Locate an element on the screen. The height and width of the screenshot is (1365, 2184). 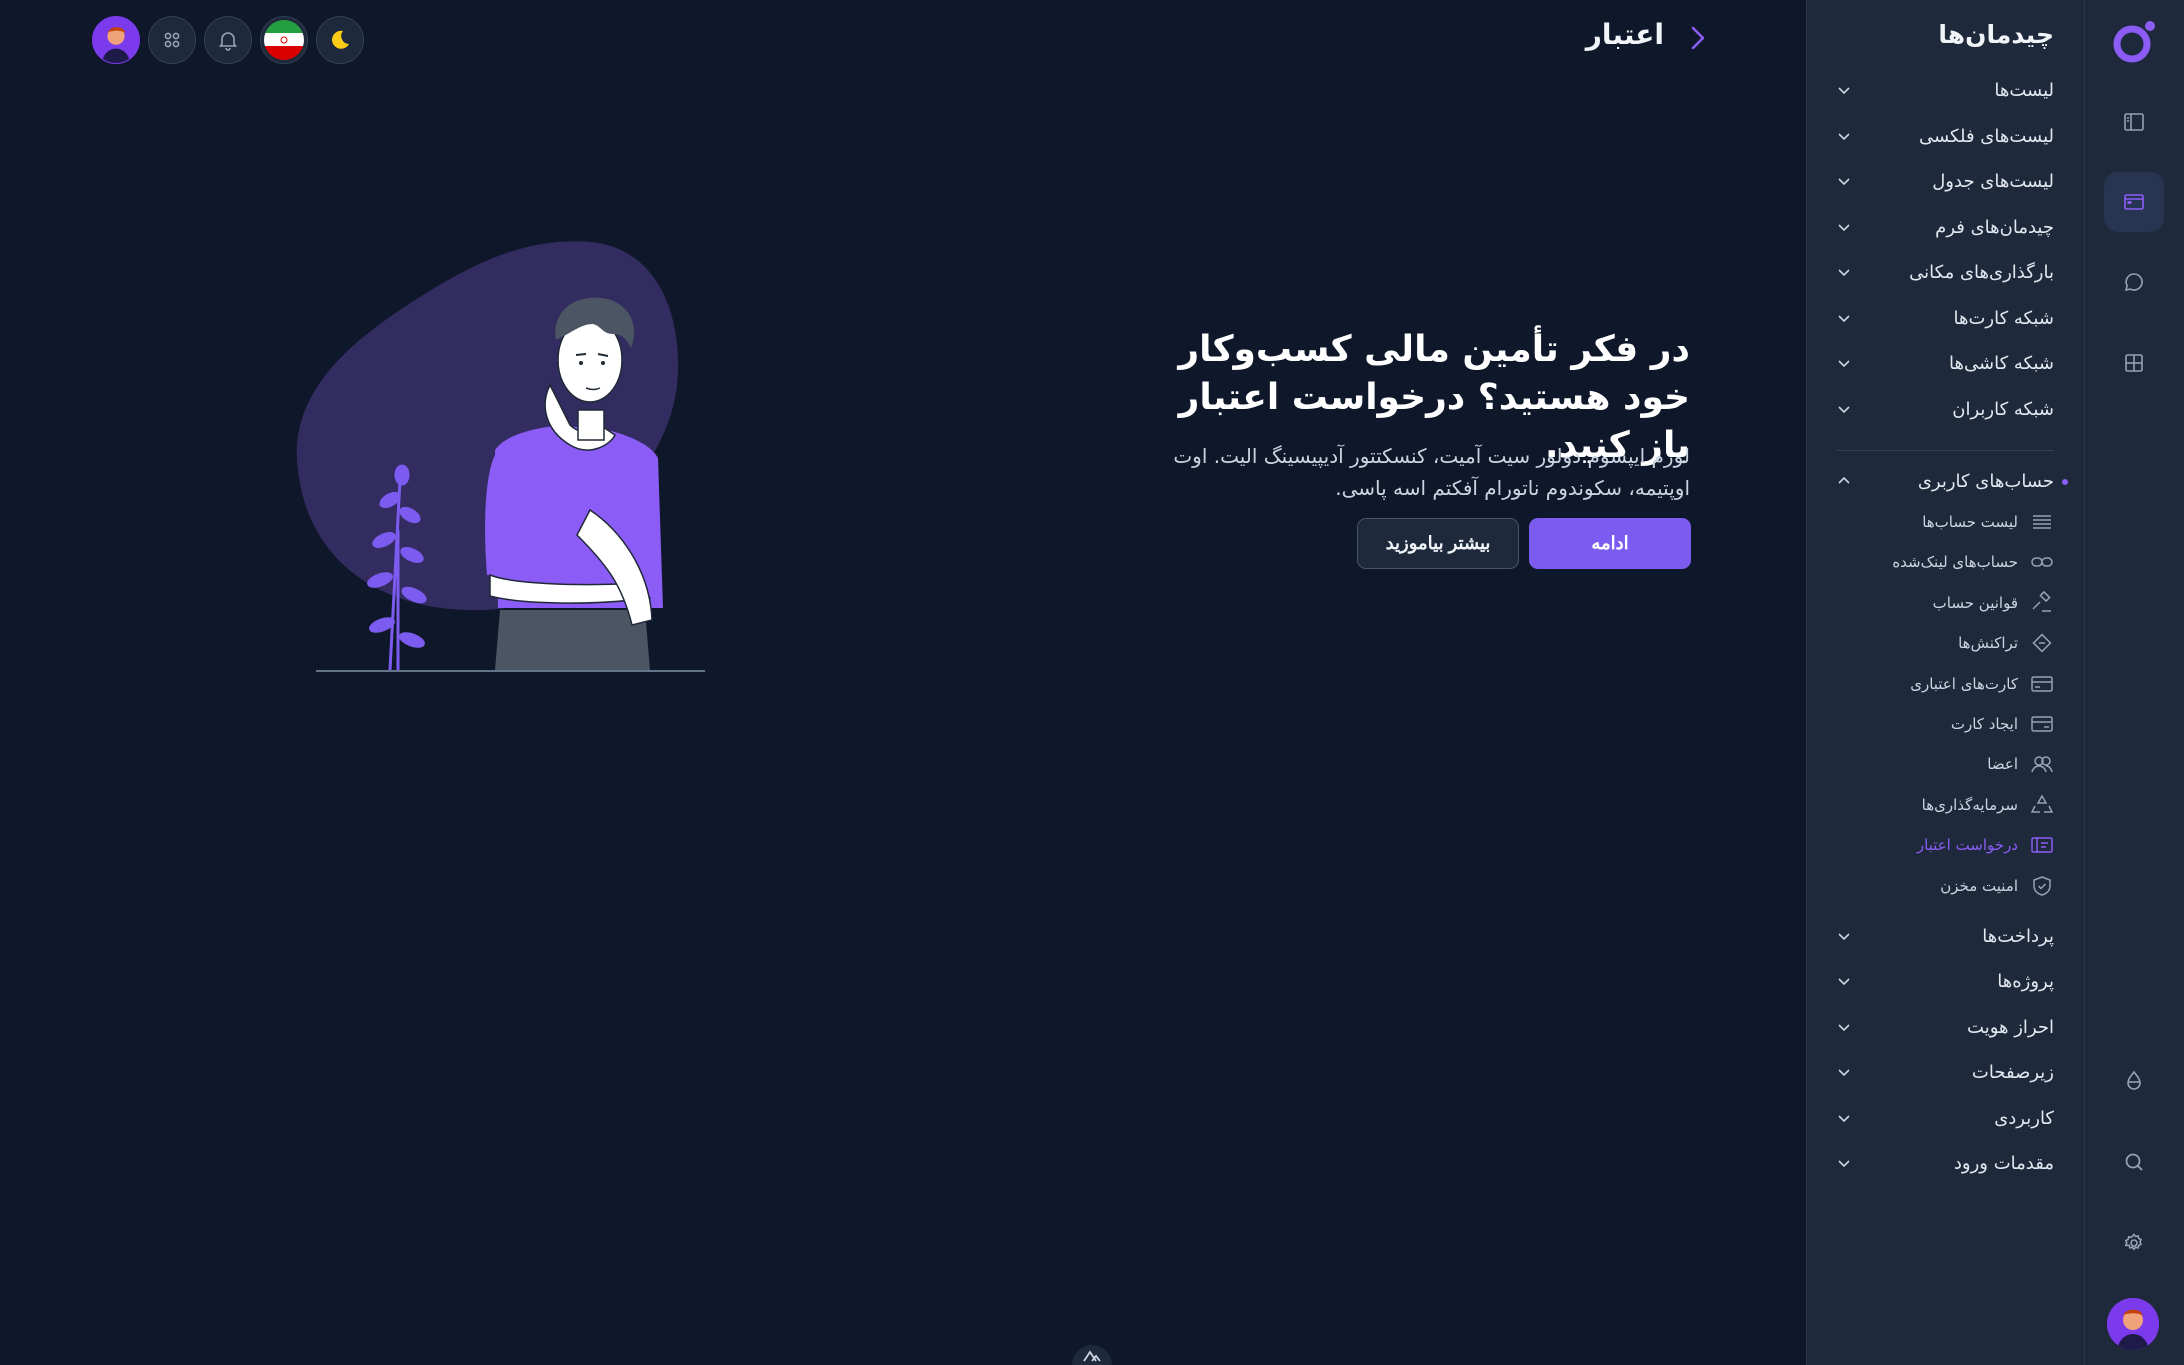
rail-theme-drop-button is located at coordinates (2134, 1081).